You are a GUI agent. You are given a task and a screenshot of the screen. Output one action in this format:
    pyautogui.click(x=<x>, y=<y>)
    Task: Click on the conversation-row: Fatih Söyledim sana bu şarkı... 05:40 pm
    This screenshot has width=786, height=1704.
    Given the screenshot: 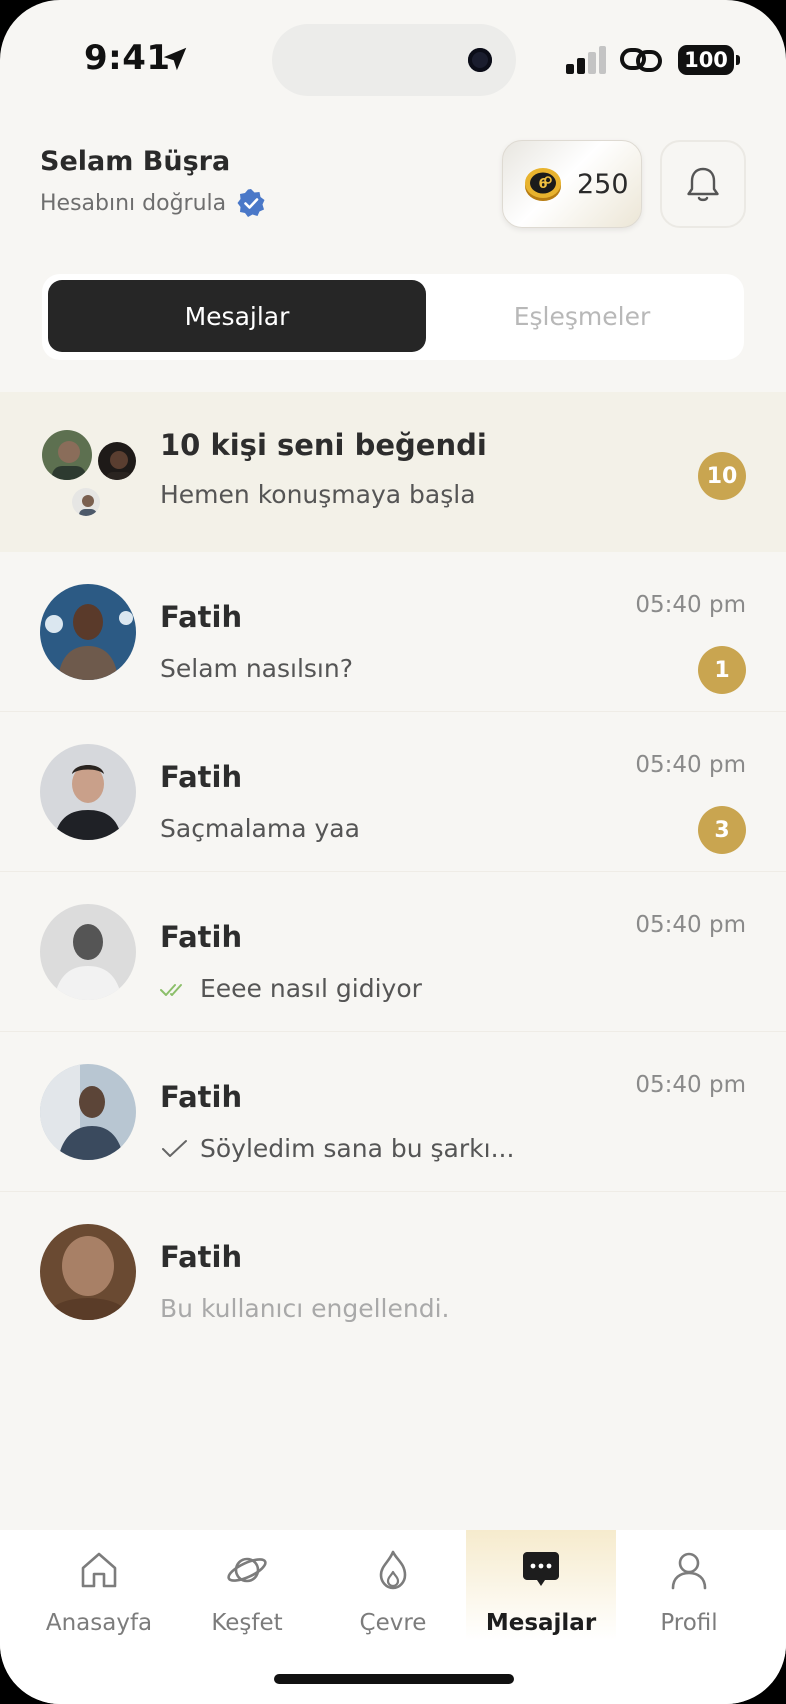 What is the action you would take?
    pyautogui.click(x=393, y=1112)
    